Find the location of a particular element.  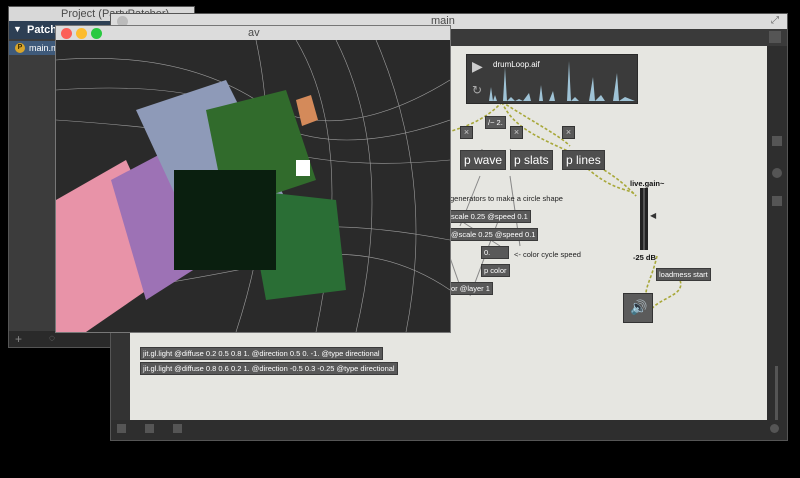

scale-object: scale 0.25 @speed 0.1 is located at coordinates (489, 216).